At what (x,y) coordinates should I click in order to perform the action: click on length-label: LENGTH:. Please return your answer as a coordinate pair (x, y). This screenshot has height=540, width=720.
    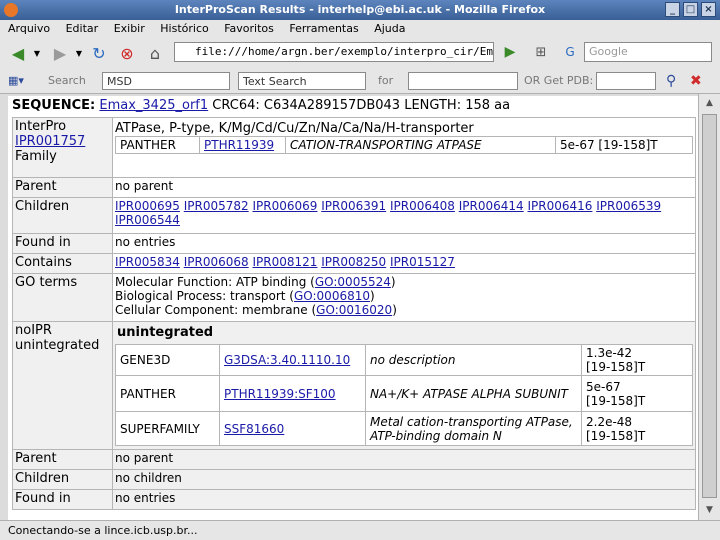
    Looking at the image, I should click on (433, 105).